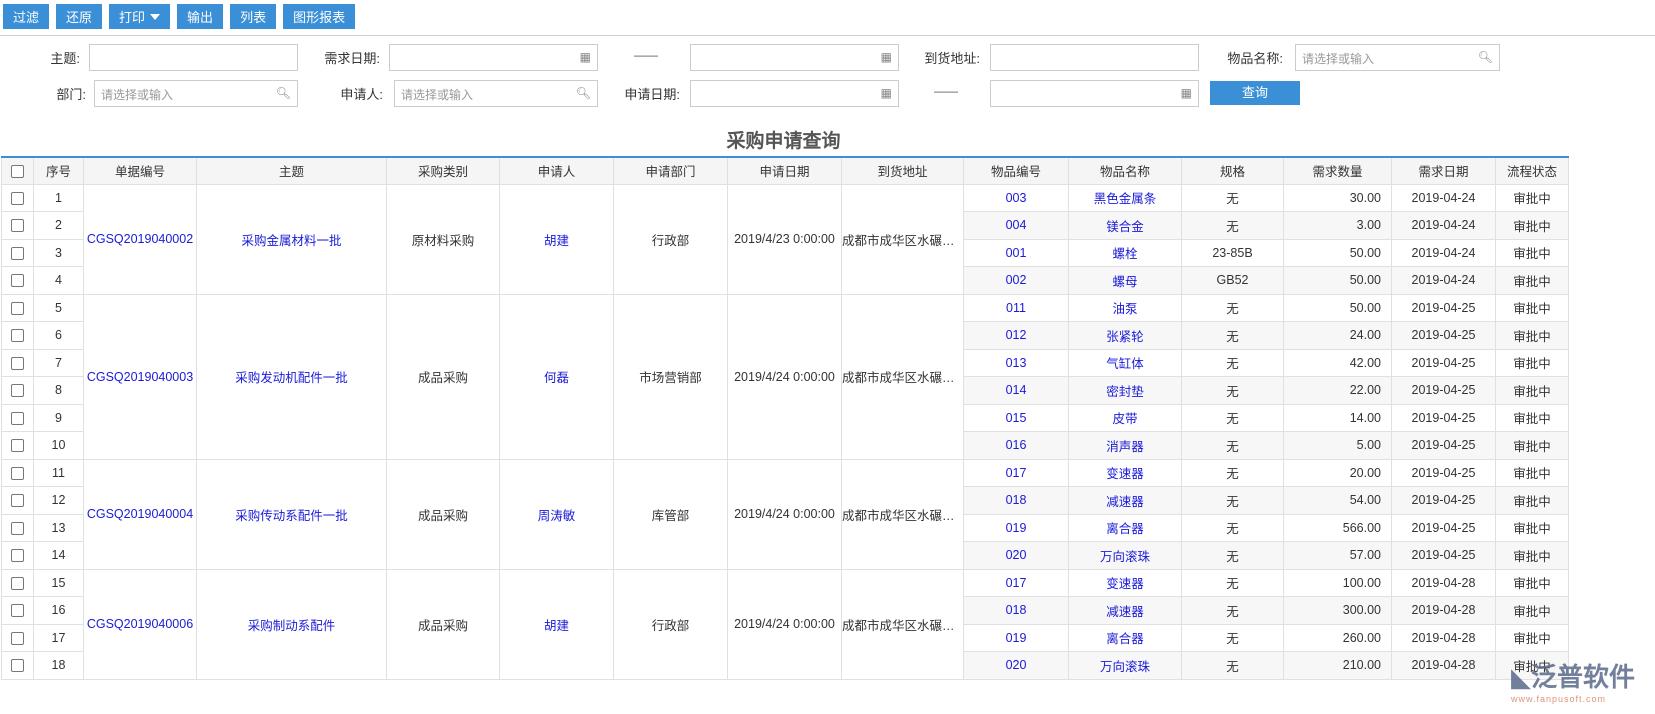 The image size is (1655, 714). What do you see at coordinates (1125, 307) in the screenshot?
I see `item-name-link: 油泵` at bounding box center [1125, 307].